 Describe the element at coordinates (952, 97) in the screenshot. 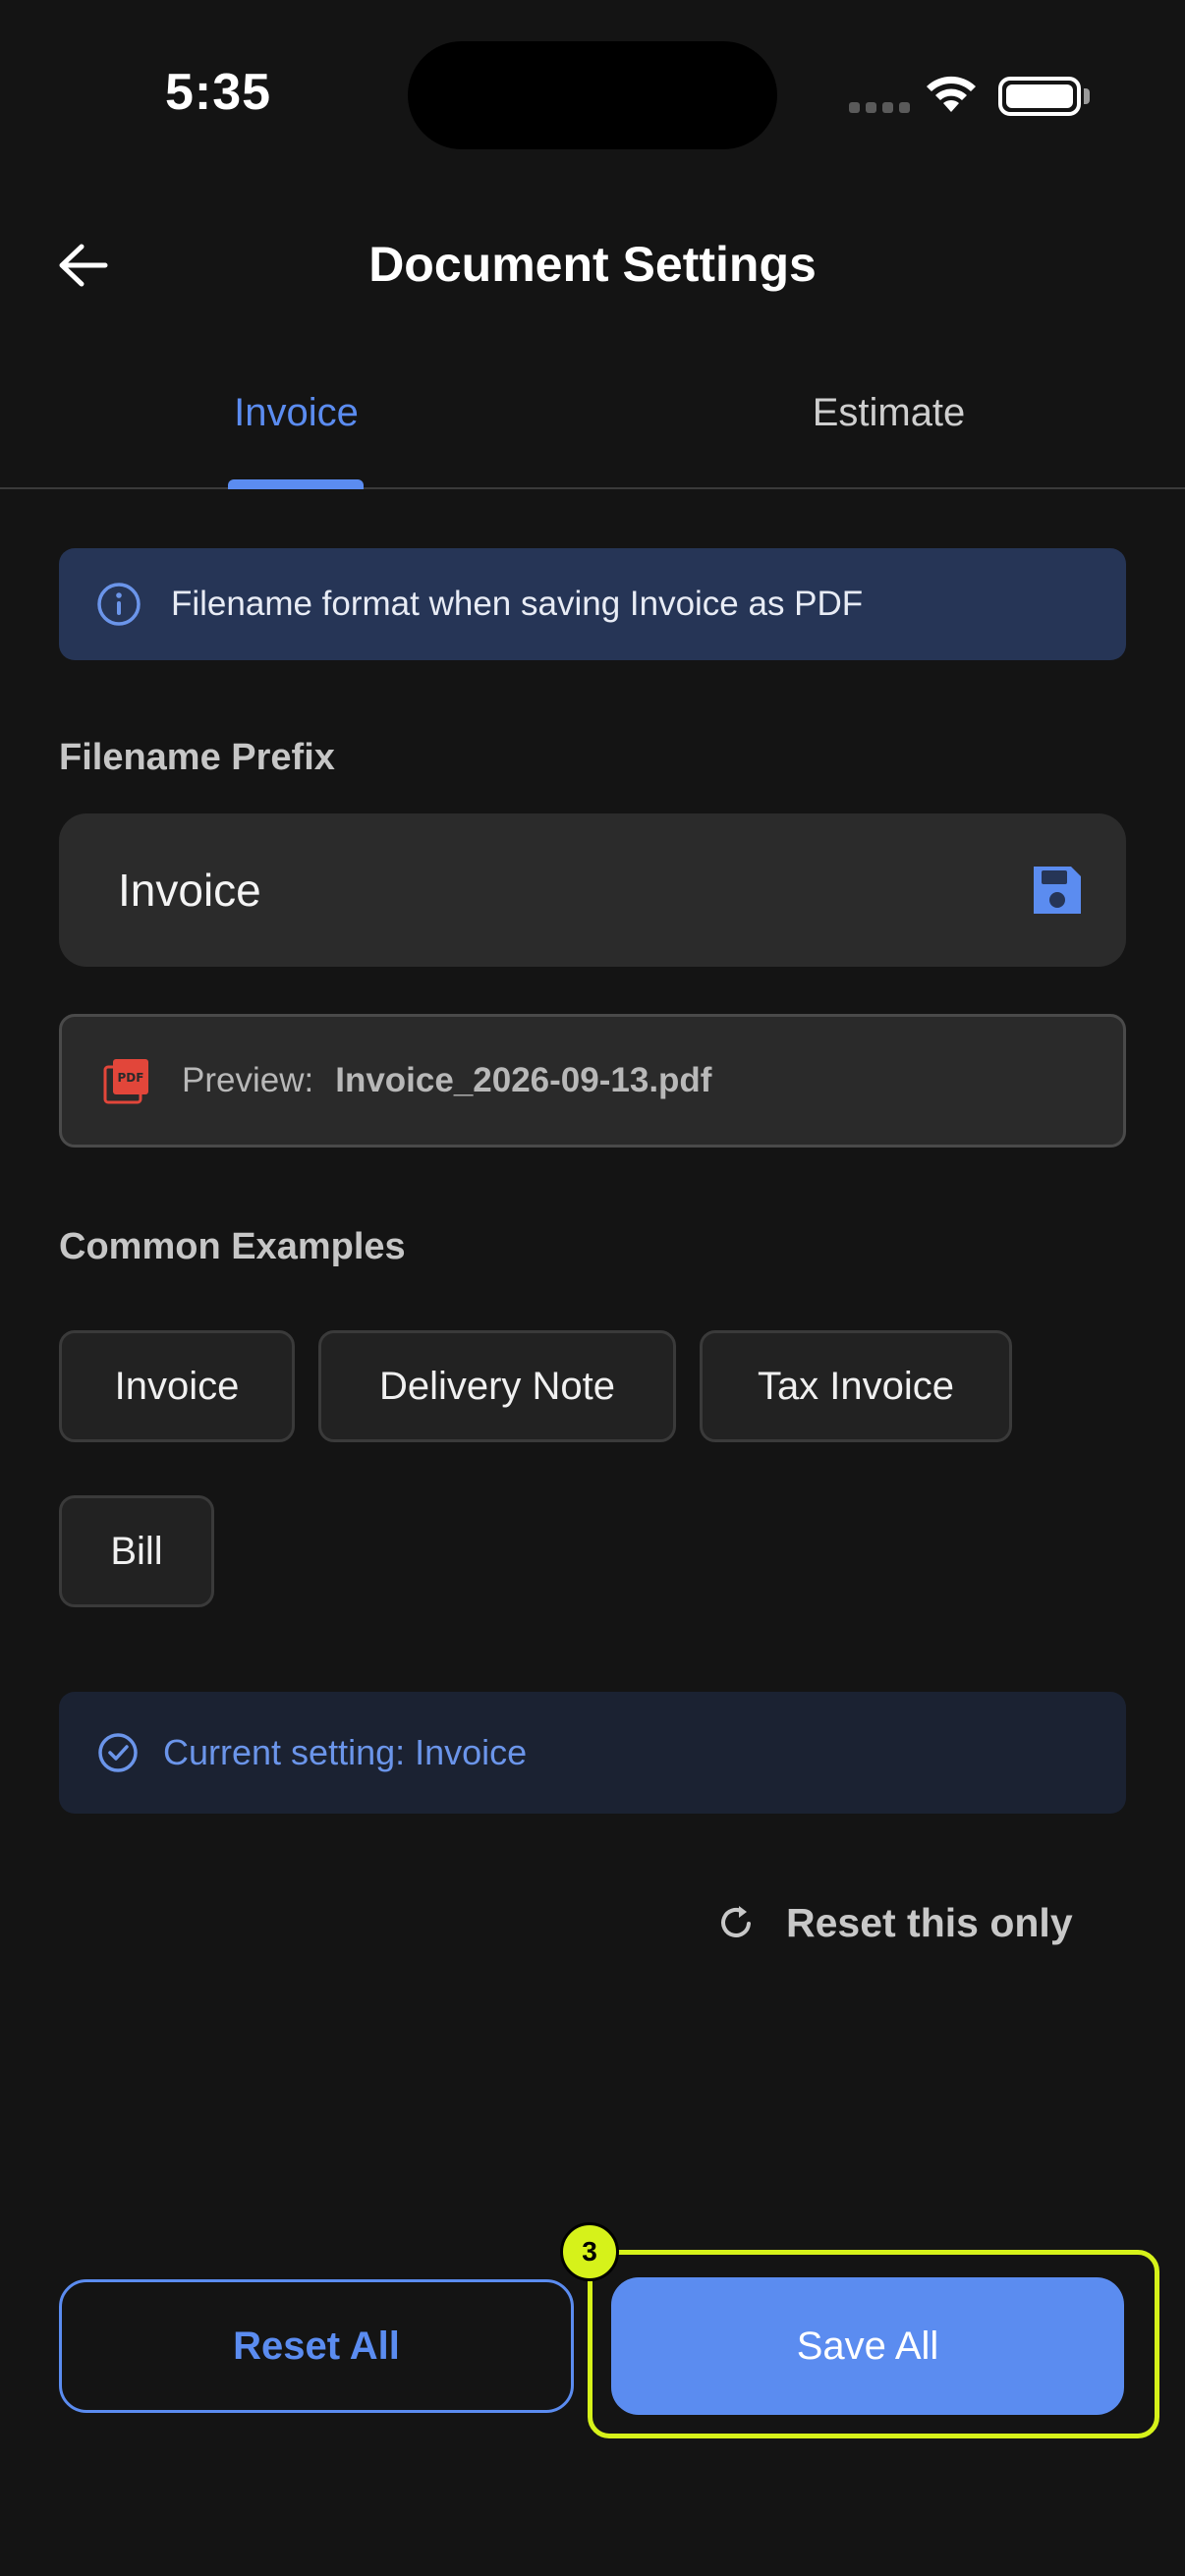

I see `wifi-icon` at that location.